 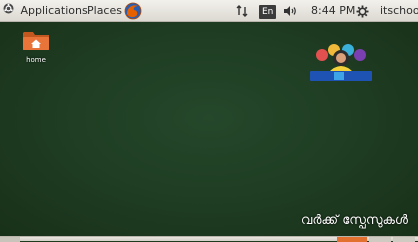 I want to click on applications-menu: Applications, so click(x=45, y=11).